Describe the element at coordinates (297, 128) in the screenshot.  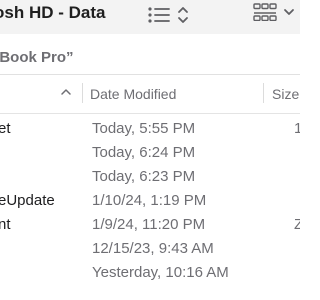
I see `file-size: 1` at that location.